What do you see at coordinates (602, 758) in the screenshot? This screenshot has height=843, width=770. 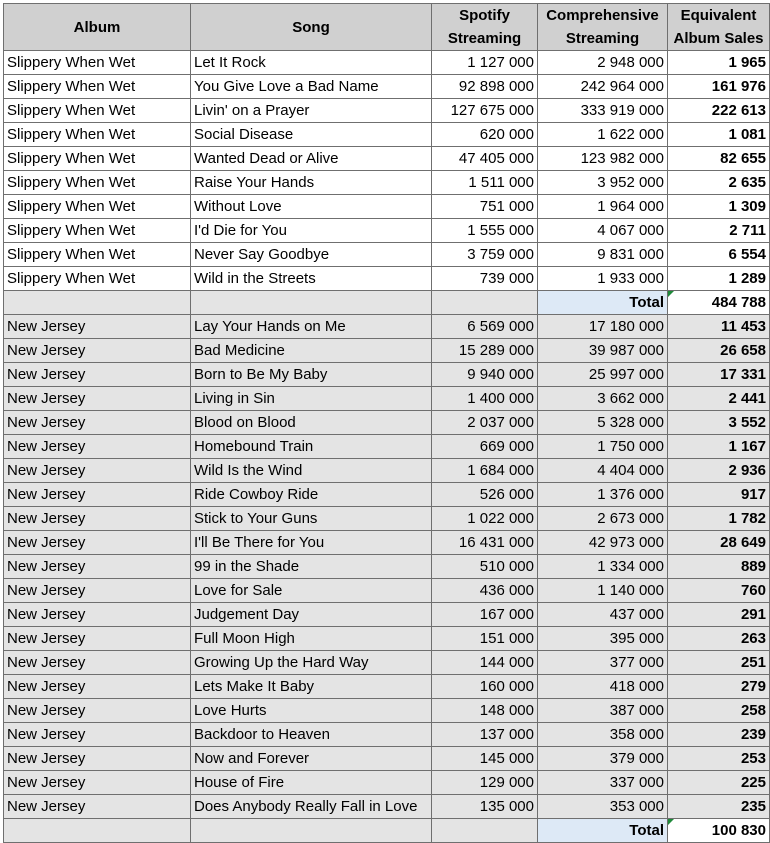 I see `comprehensive-streaming-cell: 379 000` at bounding box center [602, 758].